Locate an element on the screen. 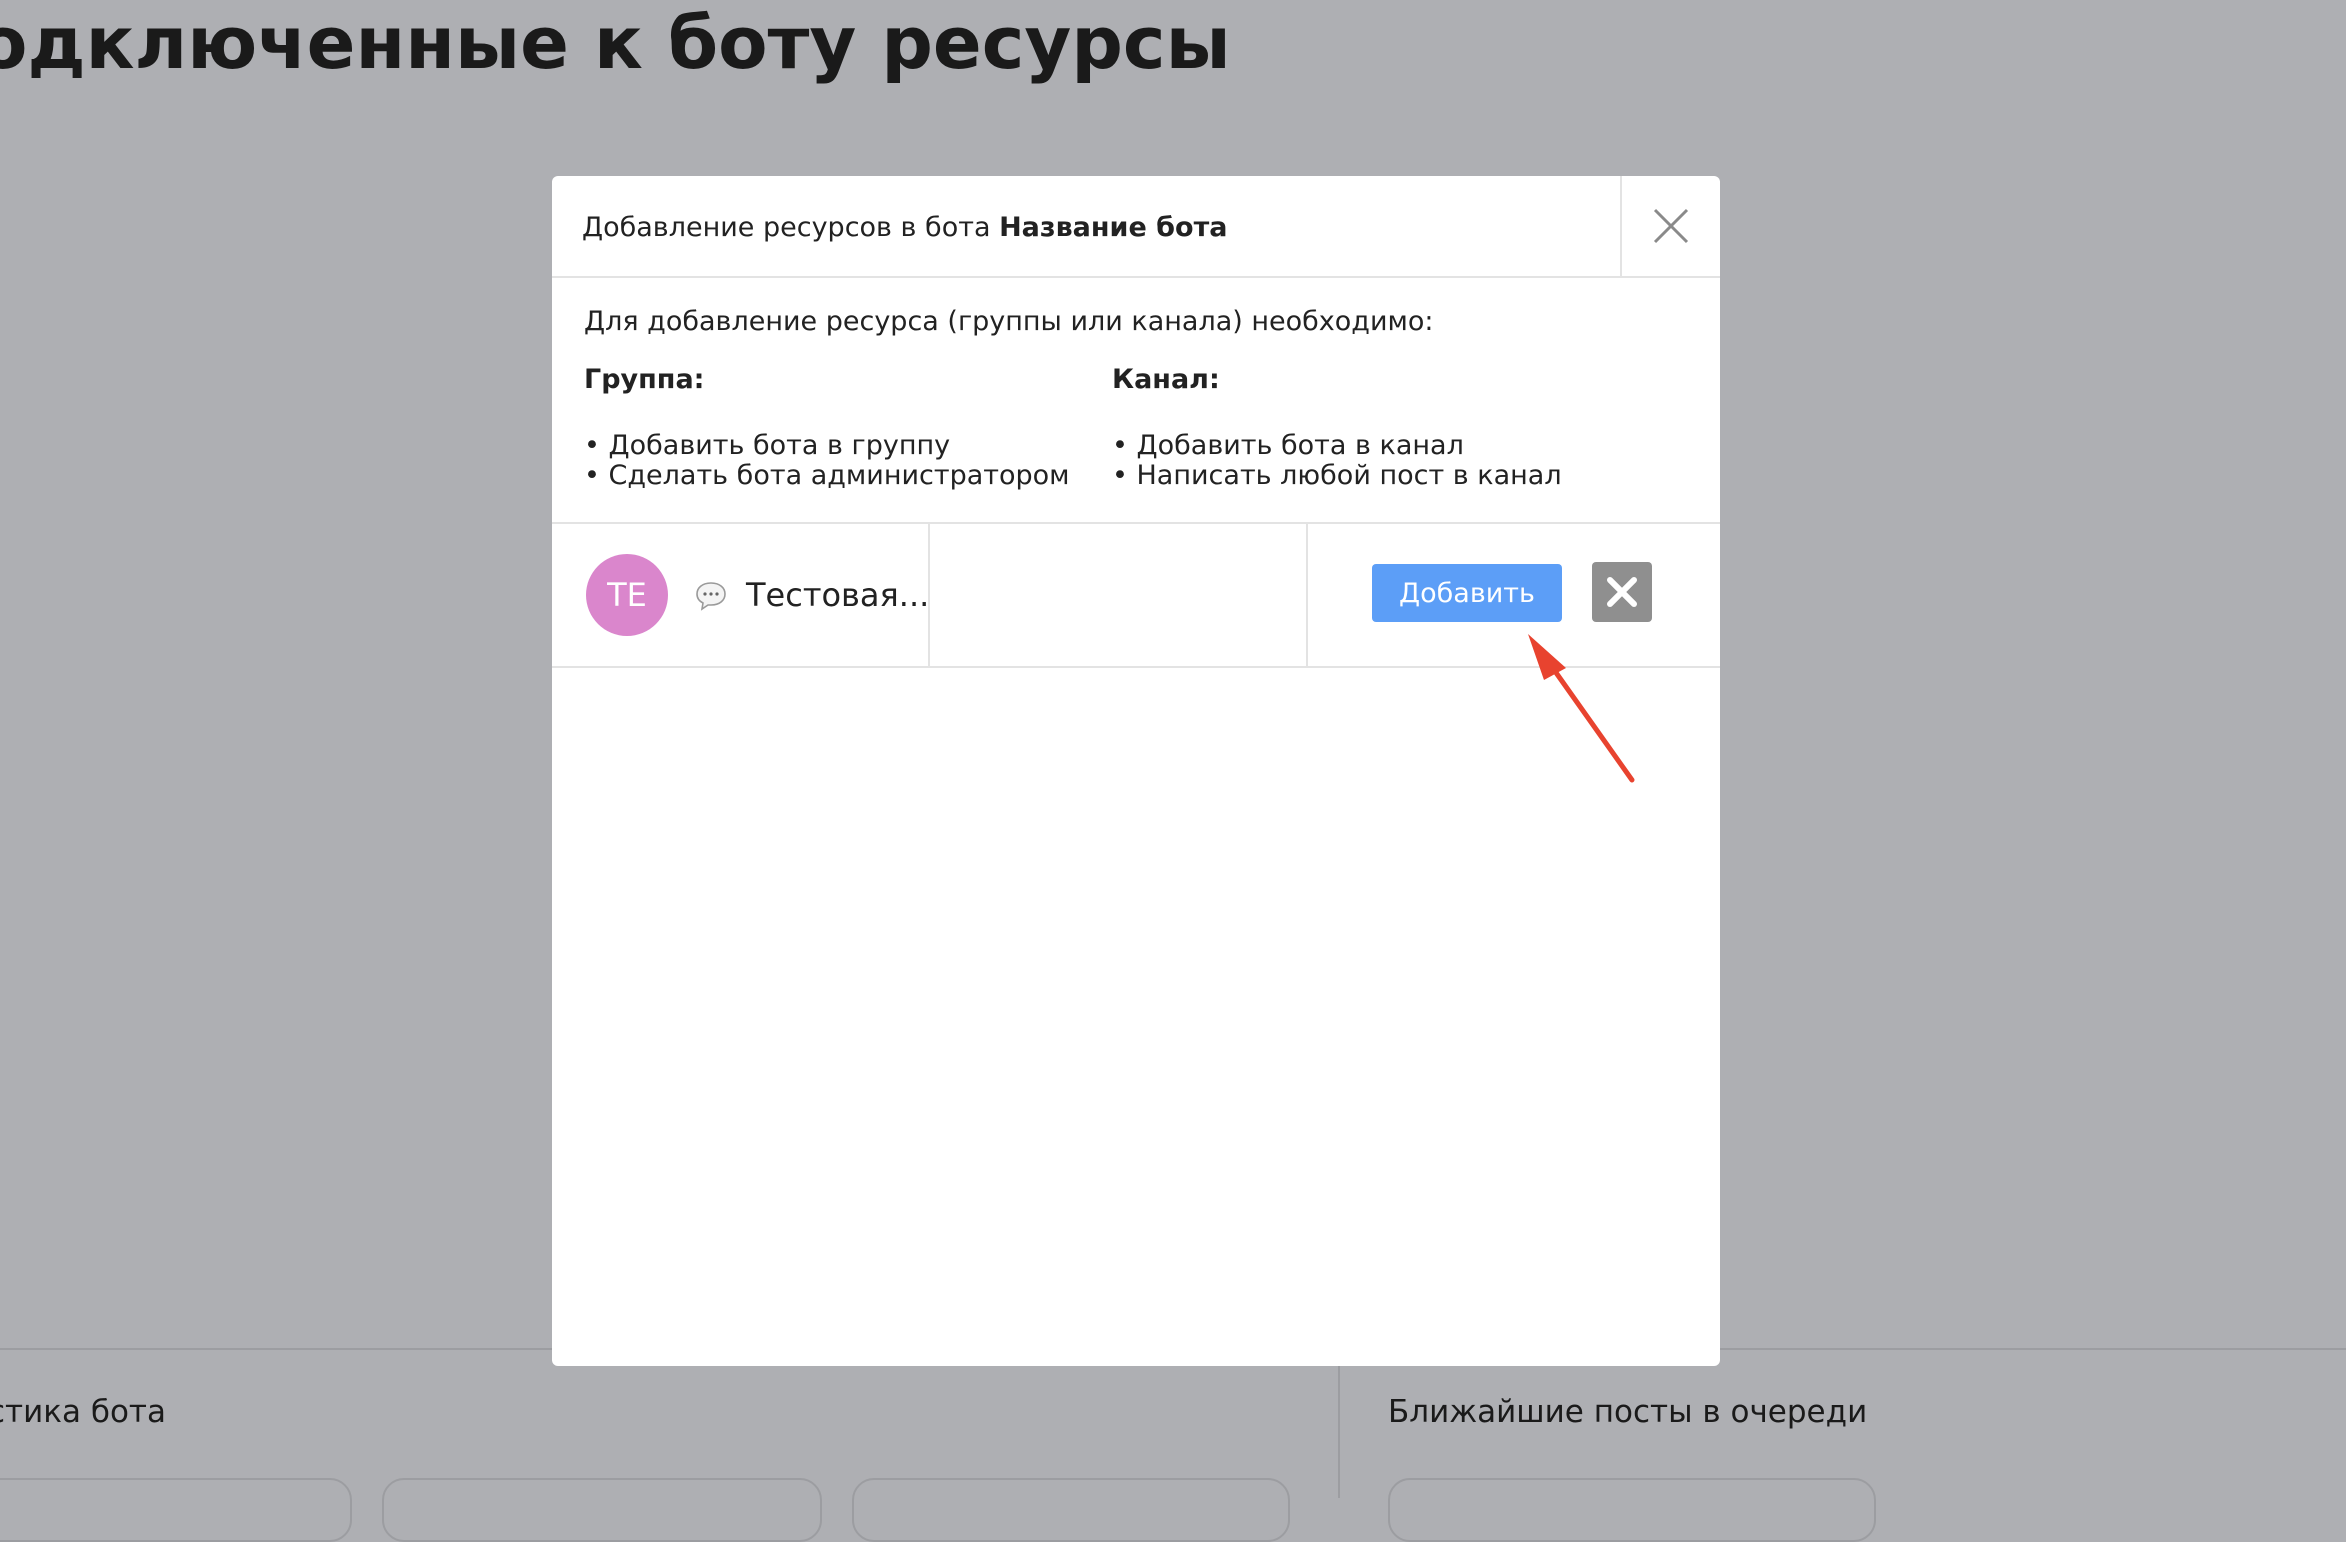 The width and height of the screenshot is (2346, 1542). group-step: • Сделать бота администратором is located at coordinates (827, 475).